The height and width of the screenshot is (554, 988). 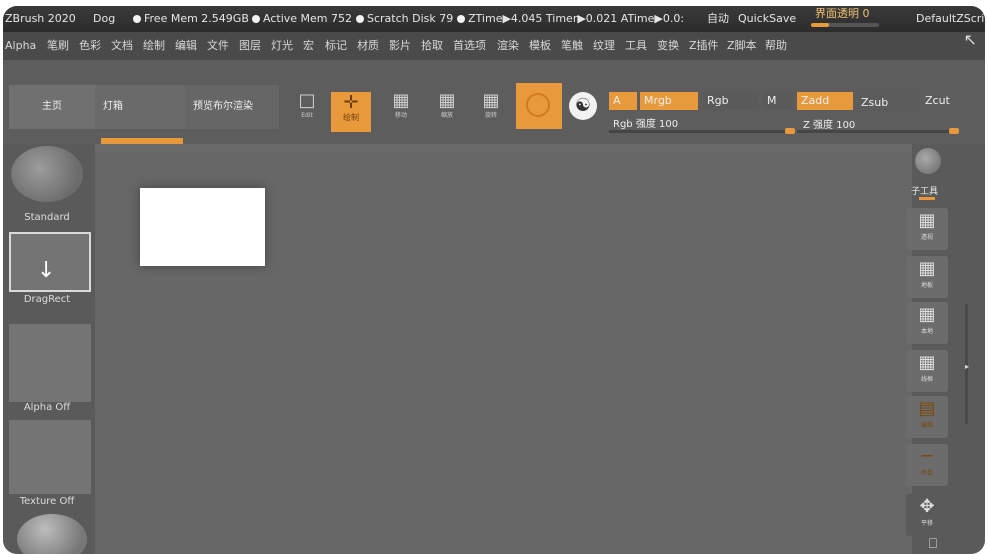 I want to click on rotate-button: ▦ 旋转, so click(x=491, y=108).